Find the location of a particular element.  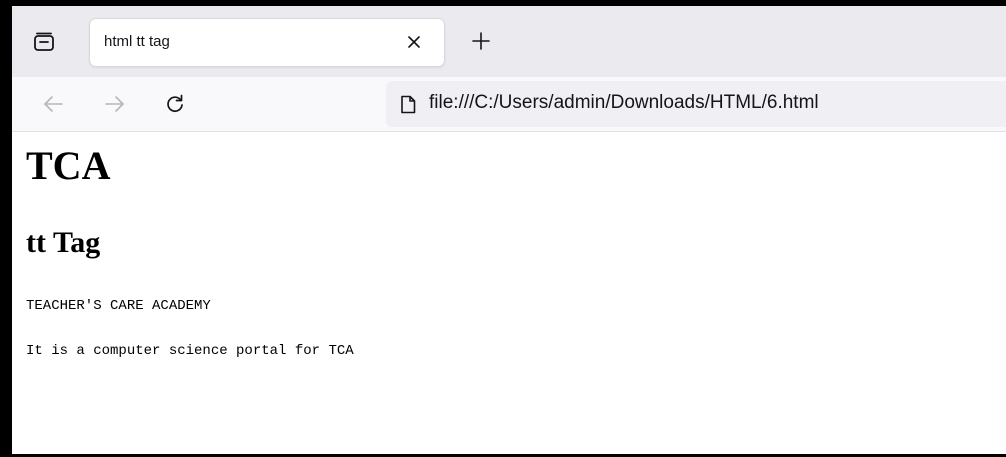

back-arrow-icon is located at coordinates (53, 104).